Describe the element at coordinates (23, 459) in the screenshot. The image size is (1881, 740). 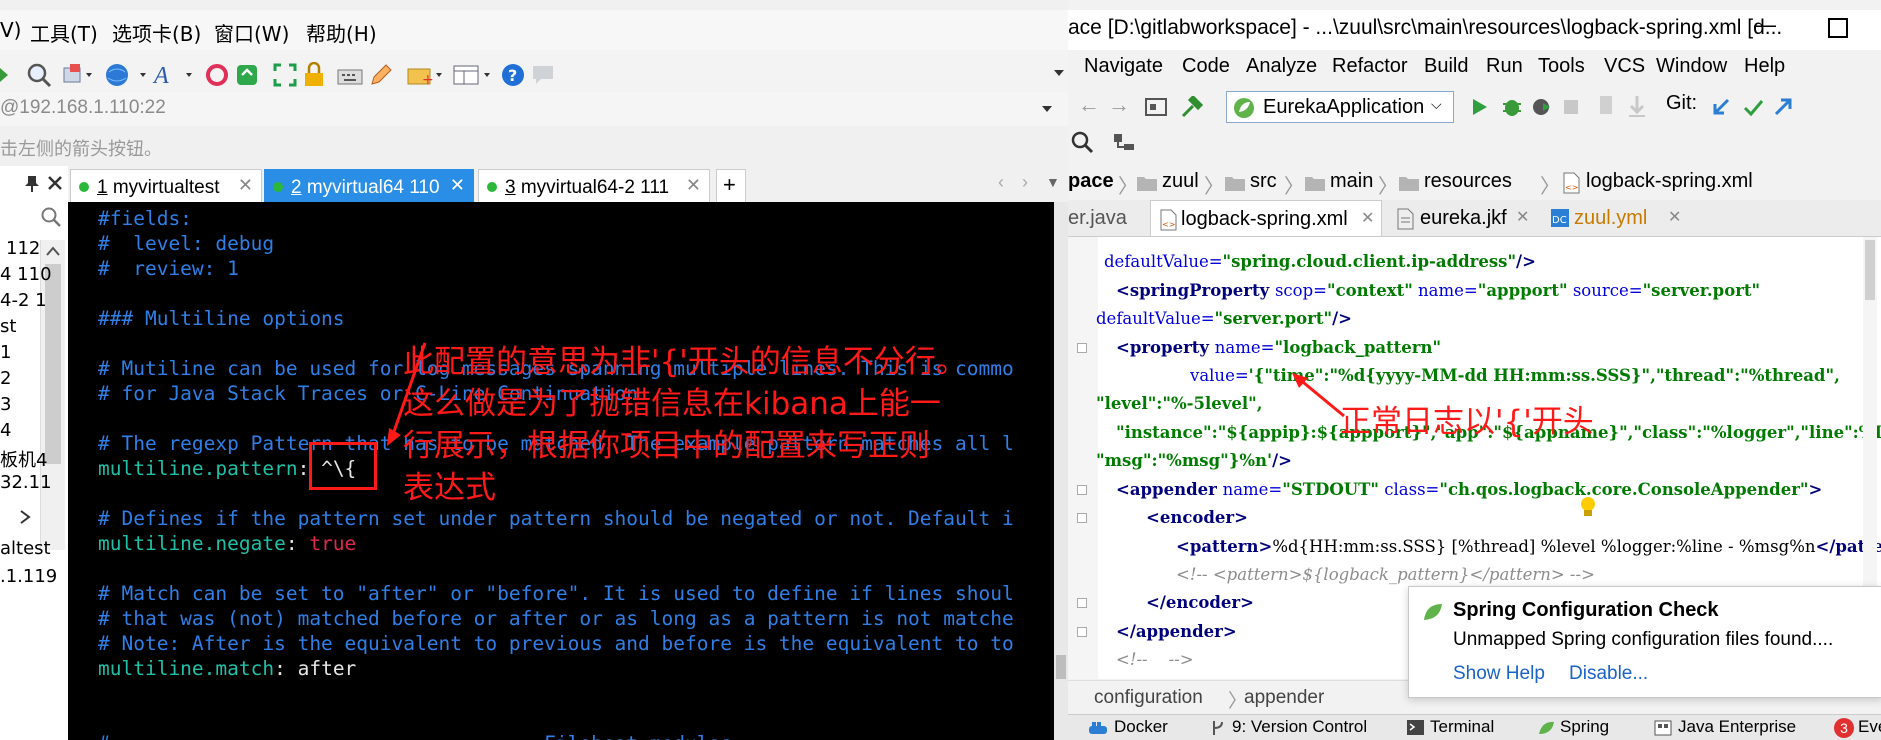
I see `session-item: 板机4` at that location.